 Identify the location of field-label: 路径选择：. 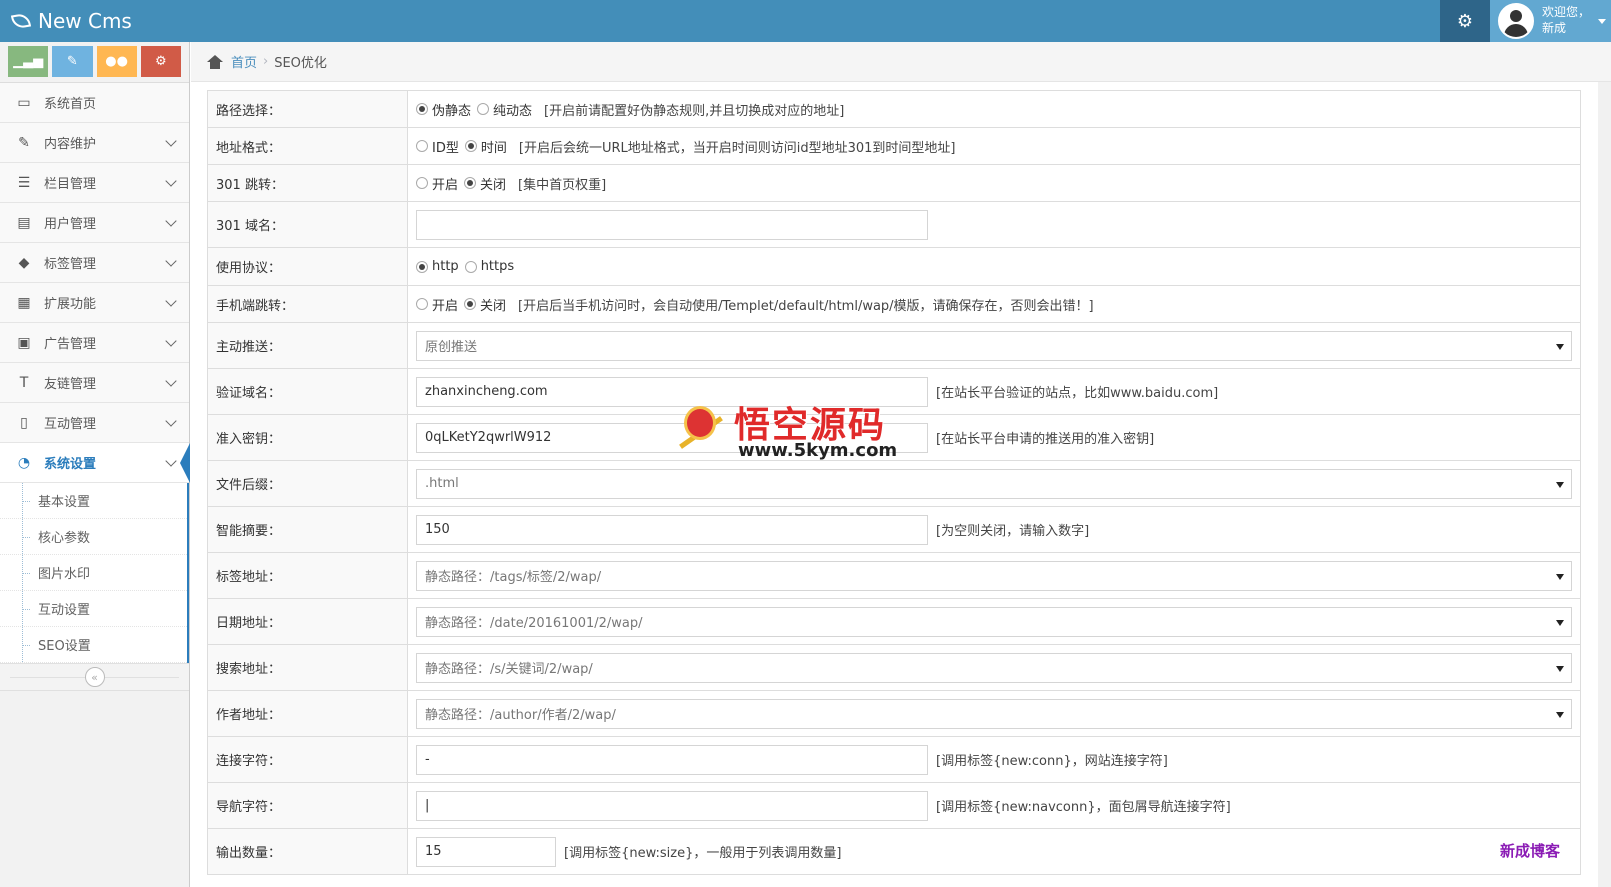
(308, 109).